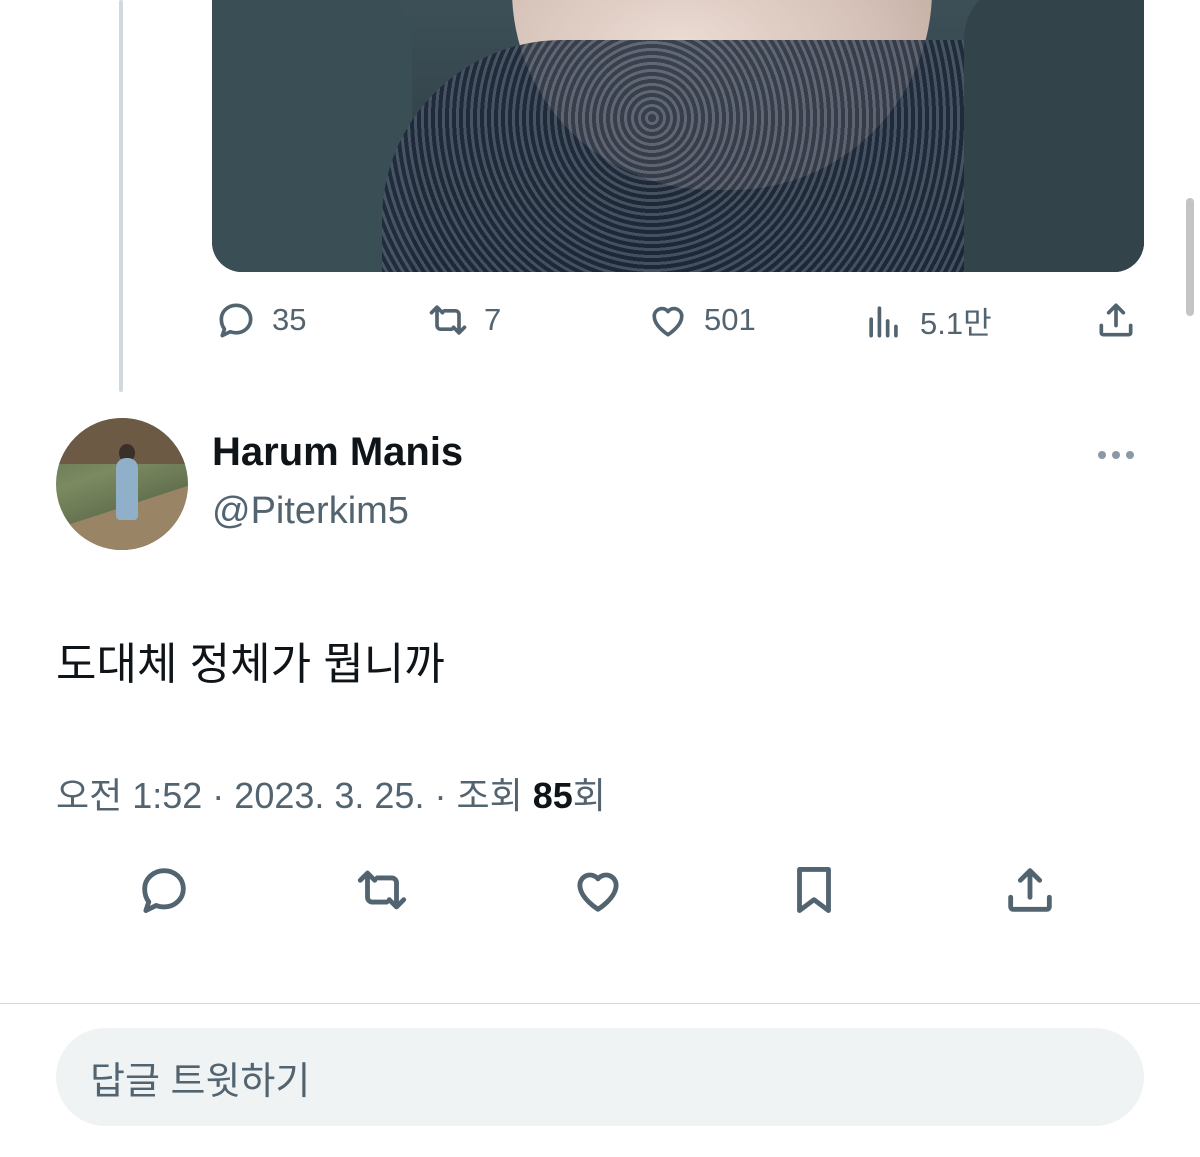  I want to click on bookmark-icon, so click(814, 890).